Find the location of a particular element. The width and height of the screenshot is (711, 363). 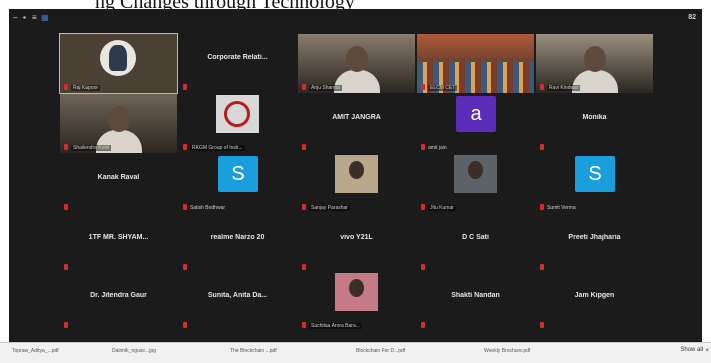

download-item: Topraw_Aditya_...pdf is located at coordinates (35, 351).